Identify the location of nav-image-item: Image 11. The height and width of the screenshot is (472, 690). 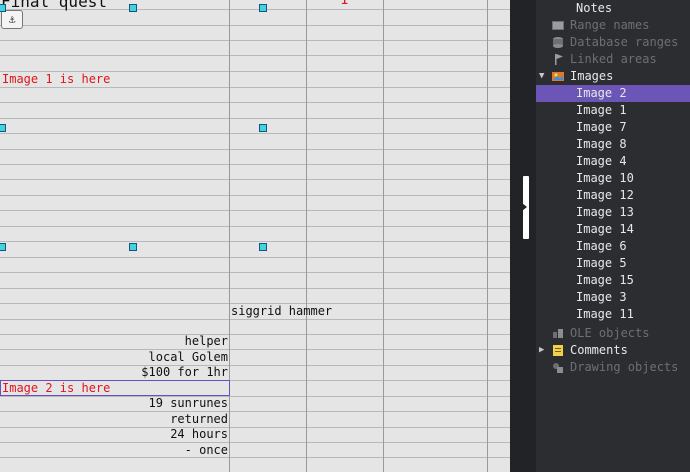
(613, 314).